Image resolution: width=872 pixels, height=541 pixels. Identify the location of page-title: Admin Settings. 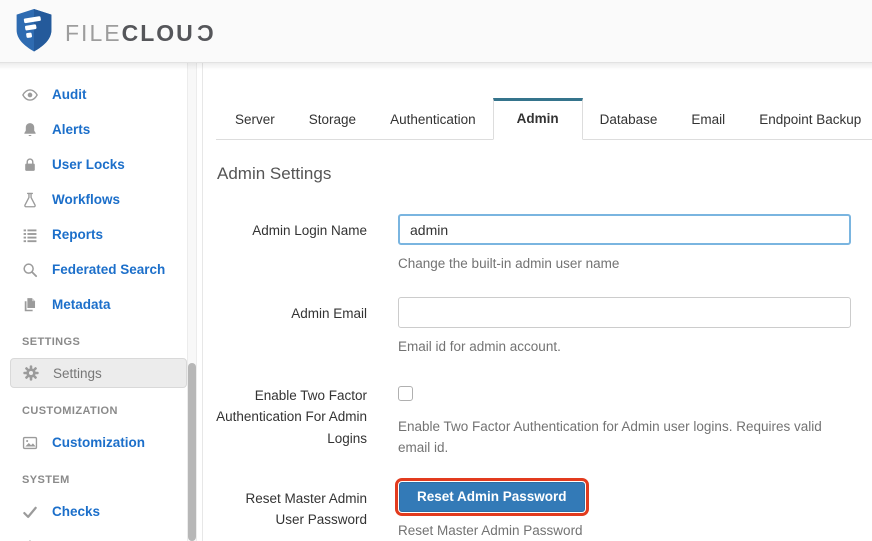
(274, 173).